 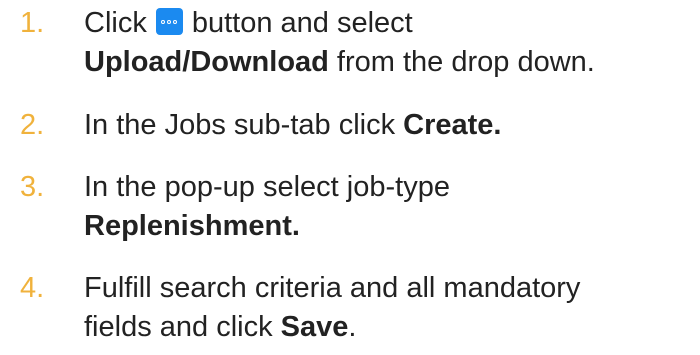 I want to click on step-text: In the Jobs sub-tab click Create., so click(x=390, y=125).